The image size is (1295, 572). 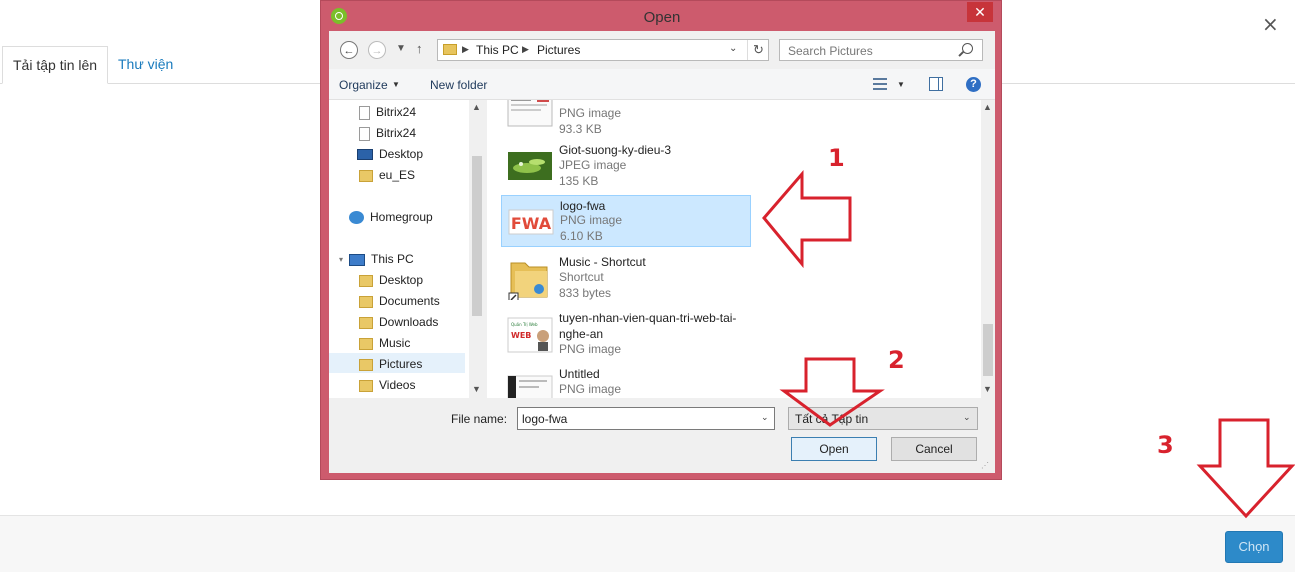 I want to click on breadcrumb-this-pc: This PC, so click(x=497, y=50).